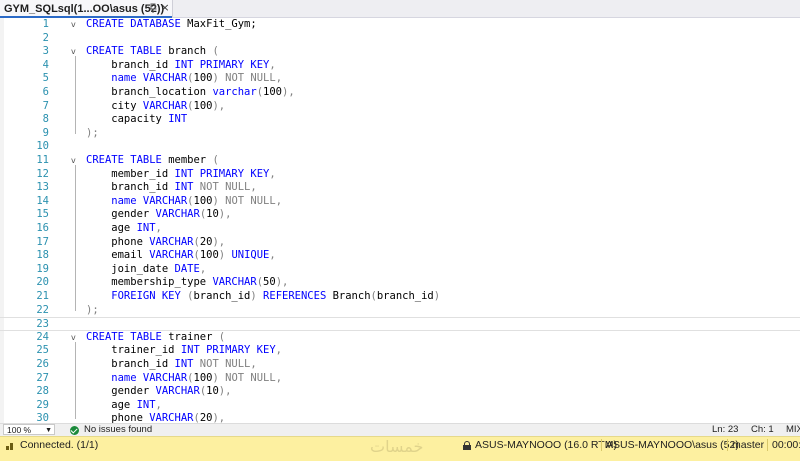 The width and height of the screenshot is (800, 461). Describe the element at coordinates (45, 105) in the screenshot. I see `line-number: 7` at that location.